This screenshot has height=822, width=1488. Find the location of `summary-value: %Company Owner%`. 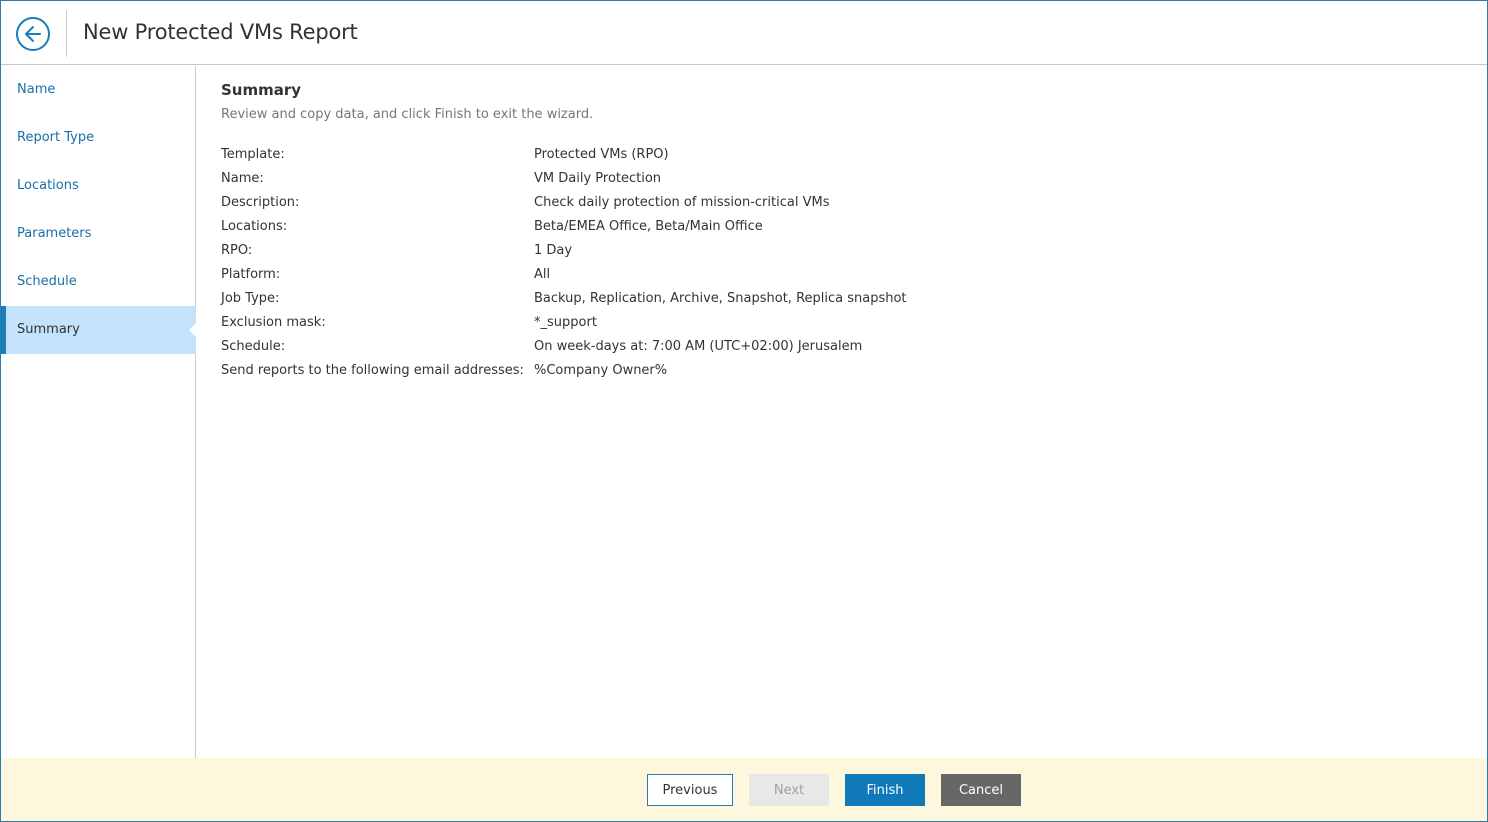

summary-value: %Company Owner% is located at coordinates (601, 370).